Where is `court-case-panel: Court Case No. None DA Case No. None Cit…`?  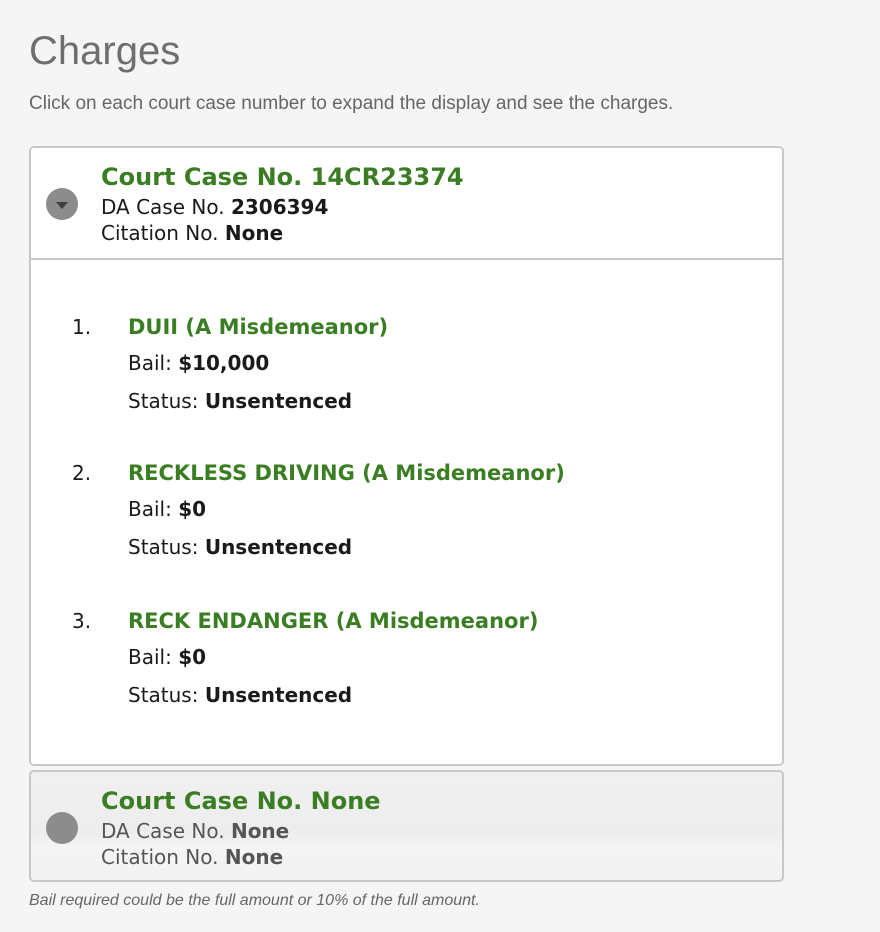
court-case-panel: Court Case No. None DA Case No. None Cit… is located at coordinates (406, 826).